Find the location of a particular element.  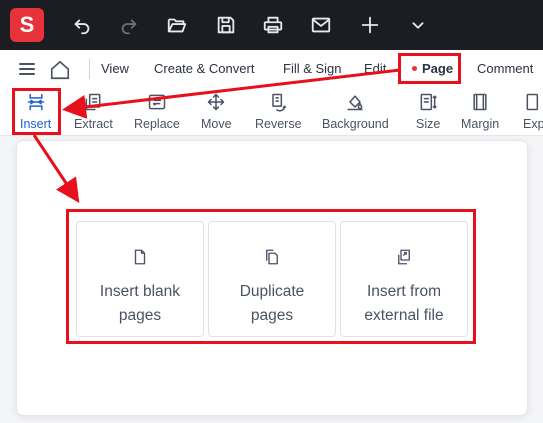

tool-size: Size is located at coordinates (428, 111).